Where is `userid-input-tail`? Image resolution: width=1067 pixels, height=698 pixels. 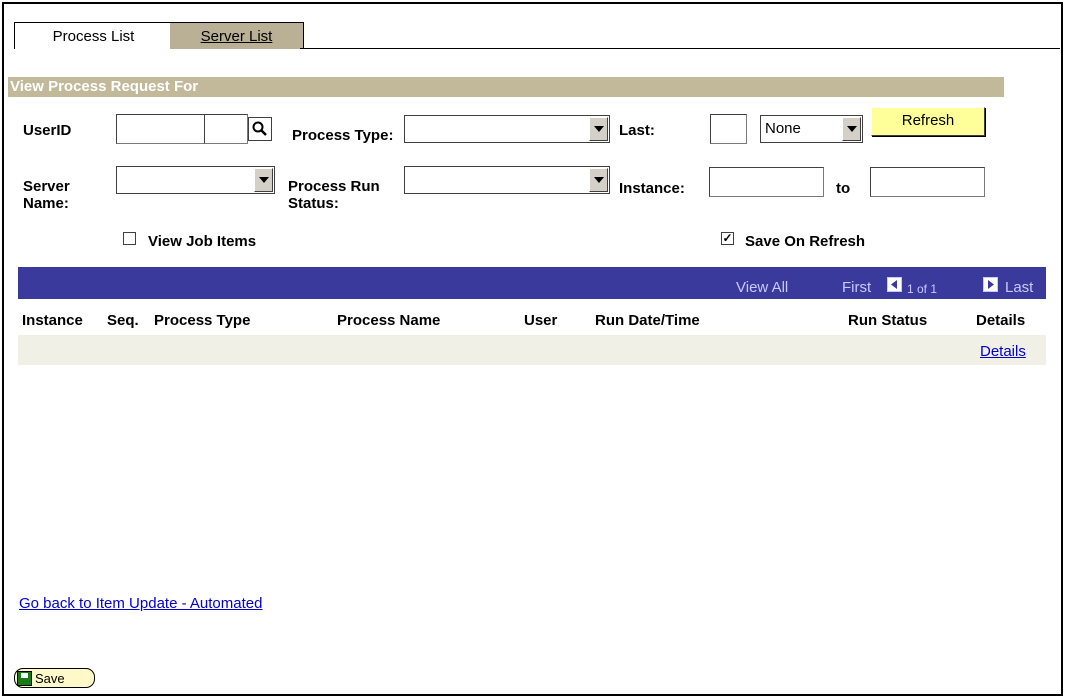 userid-input-tail is located at coordinates (226, 129).